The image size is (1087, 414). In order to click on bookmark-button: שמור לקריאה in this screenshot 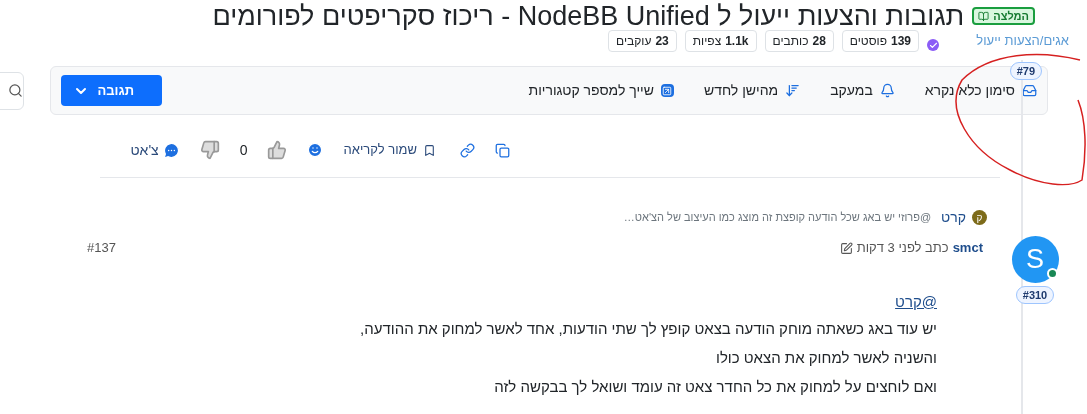, I will do `click(389, 150)`.